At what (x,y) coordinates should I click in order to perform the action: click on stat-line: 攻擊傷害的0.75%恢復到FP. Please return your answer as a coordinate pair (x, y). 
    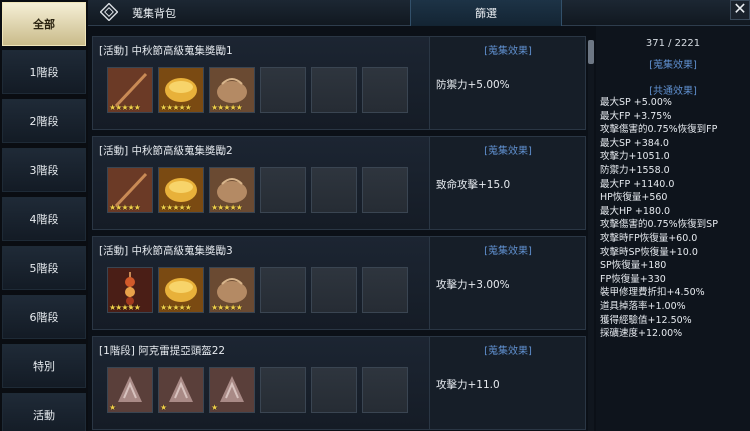
    Looking at the image, I should click on (659, 130).